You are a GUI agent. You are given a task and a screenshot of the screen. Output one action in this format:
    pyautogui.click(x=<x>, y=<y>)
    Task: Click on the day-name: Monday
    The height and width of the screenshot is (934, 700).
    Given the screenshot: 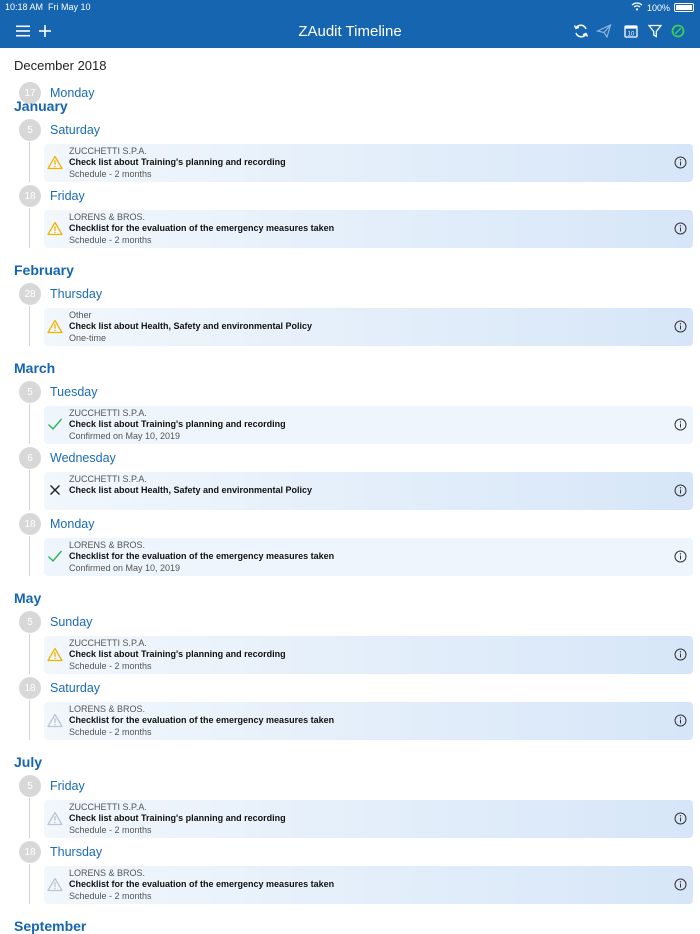 What is the action you would take?
    pyautogui.click(x=72, y=524)
    